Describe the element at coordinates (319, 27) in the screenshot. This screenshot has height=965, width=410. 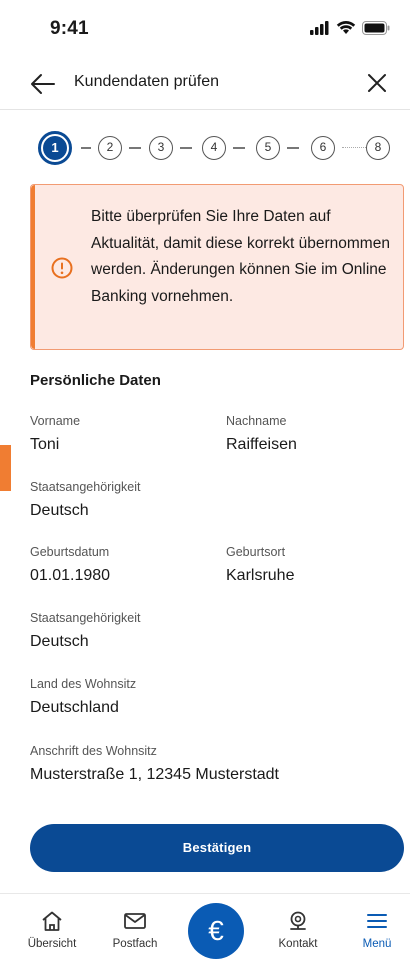
I see `signal-icon` at that location.